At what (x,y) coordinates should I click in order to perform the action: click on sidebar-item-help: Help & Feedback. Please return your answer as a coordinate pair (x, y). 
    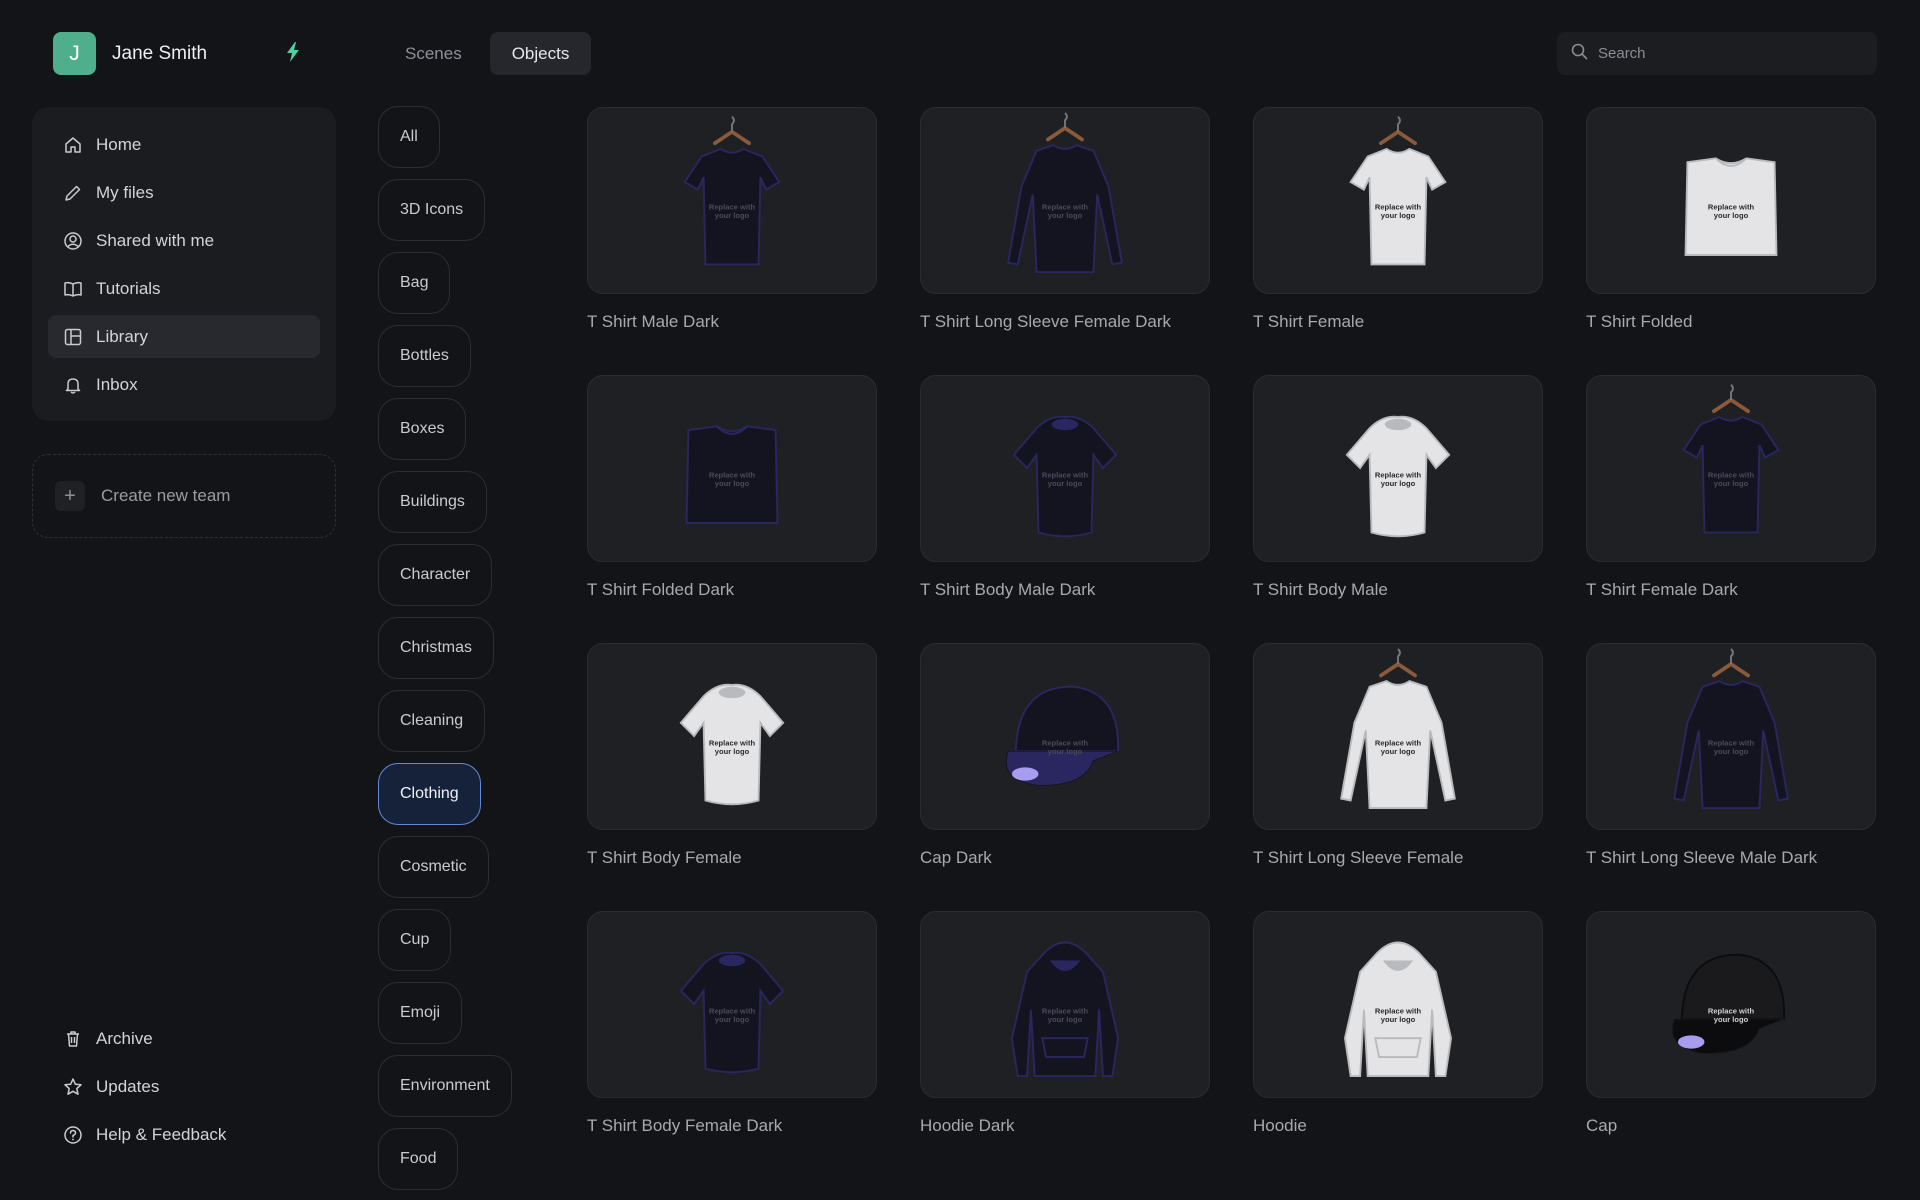
    Looking at the image, I should click on (188, 1134).